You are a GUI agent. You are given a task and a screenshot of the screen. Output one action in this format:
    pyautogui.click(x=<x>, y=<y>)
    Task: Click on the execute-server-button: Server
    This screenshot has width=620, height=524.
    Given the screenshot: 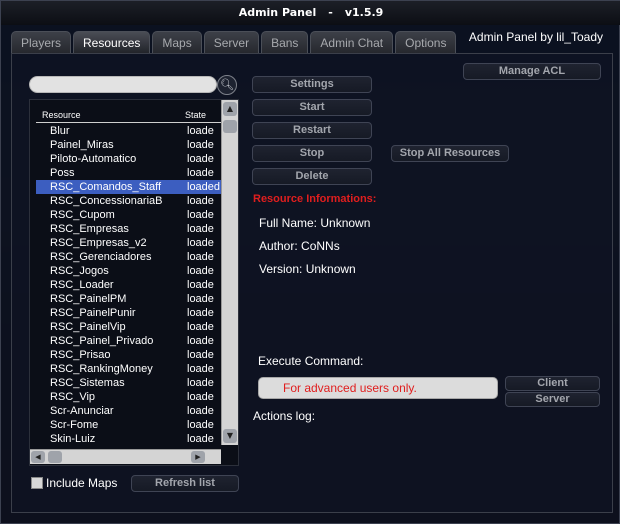 What is the action you would take?
    pyautogui.click(x=552, y=399)
    